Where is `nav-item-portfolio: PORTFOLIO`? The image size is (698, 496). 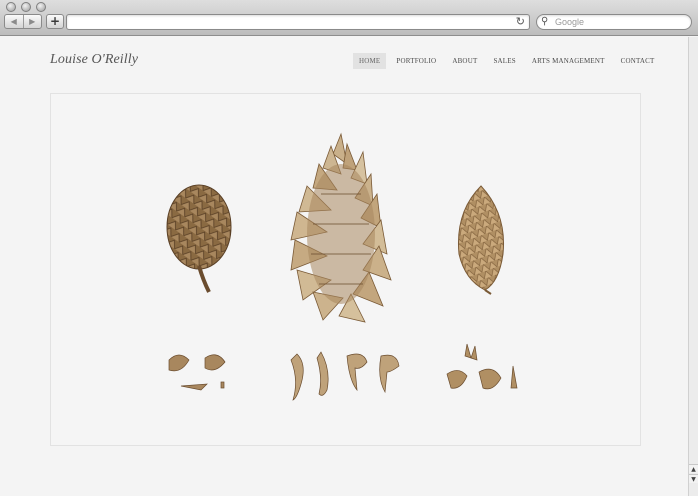 nav-item-portfolio: PORTFOLIO is located at coordinates (416, 61).